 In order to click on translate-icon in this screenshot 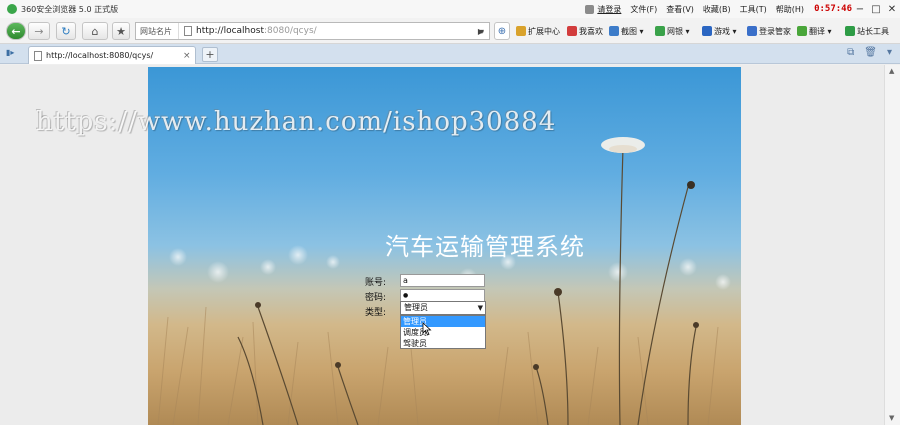, I will do `click(802, 31)`.